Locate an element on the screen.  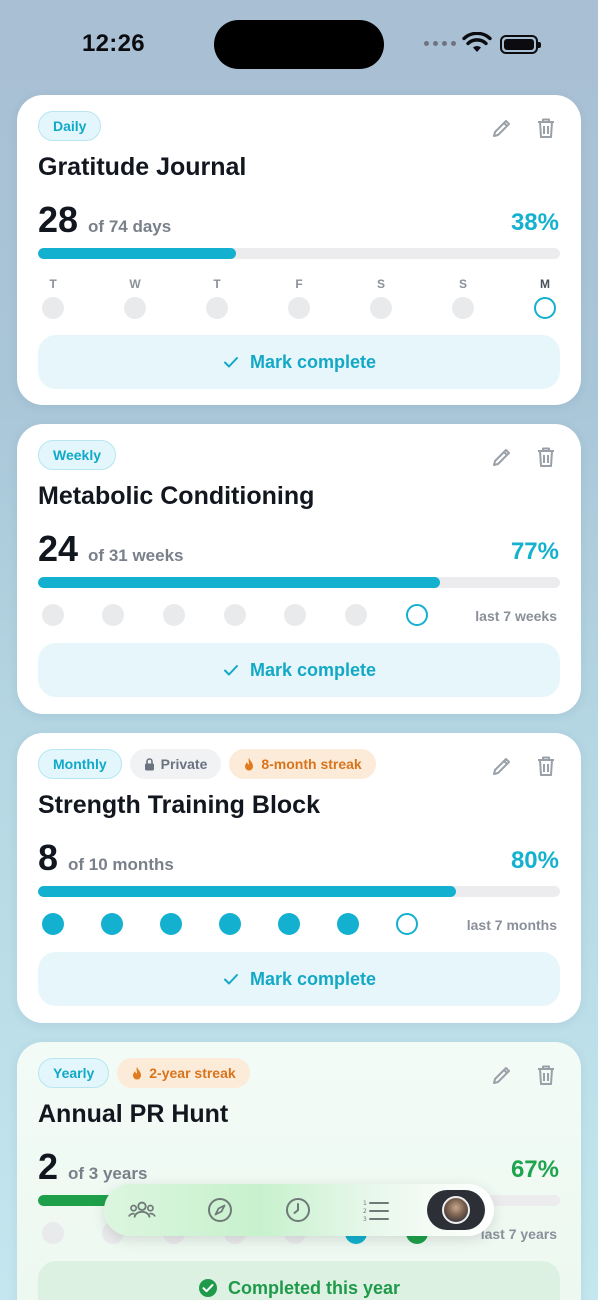
total-count: of 74 days is located at coordinates (130, 226).